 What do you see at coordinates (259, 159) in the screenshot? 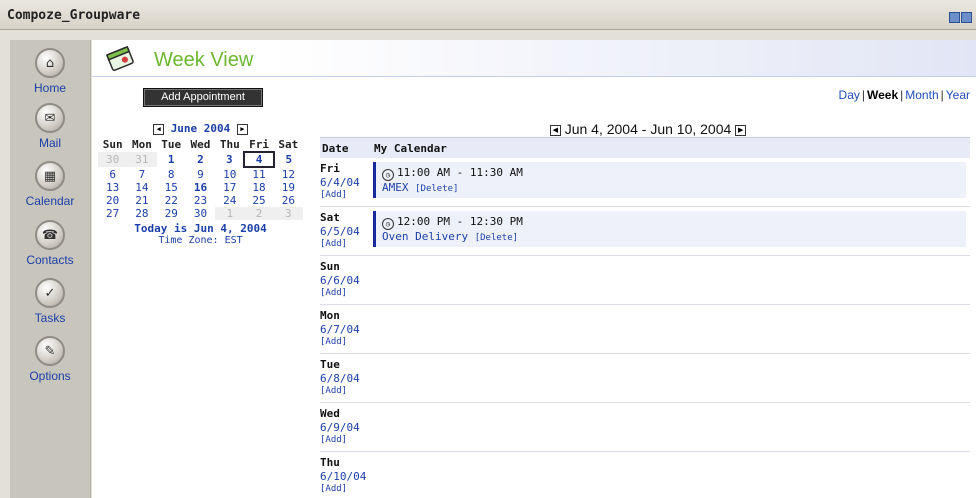
I see `calendar-day-today: 4` at bounding box center [259, 159].